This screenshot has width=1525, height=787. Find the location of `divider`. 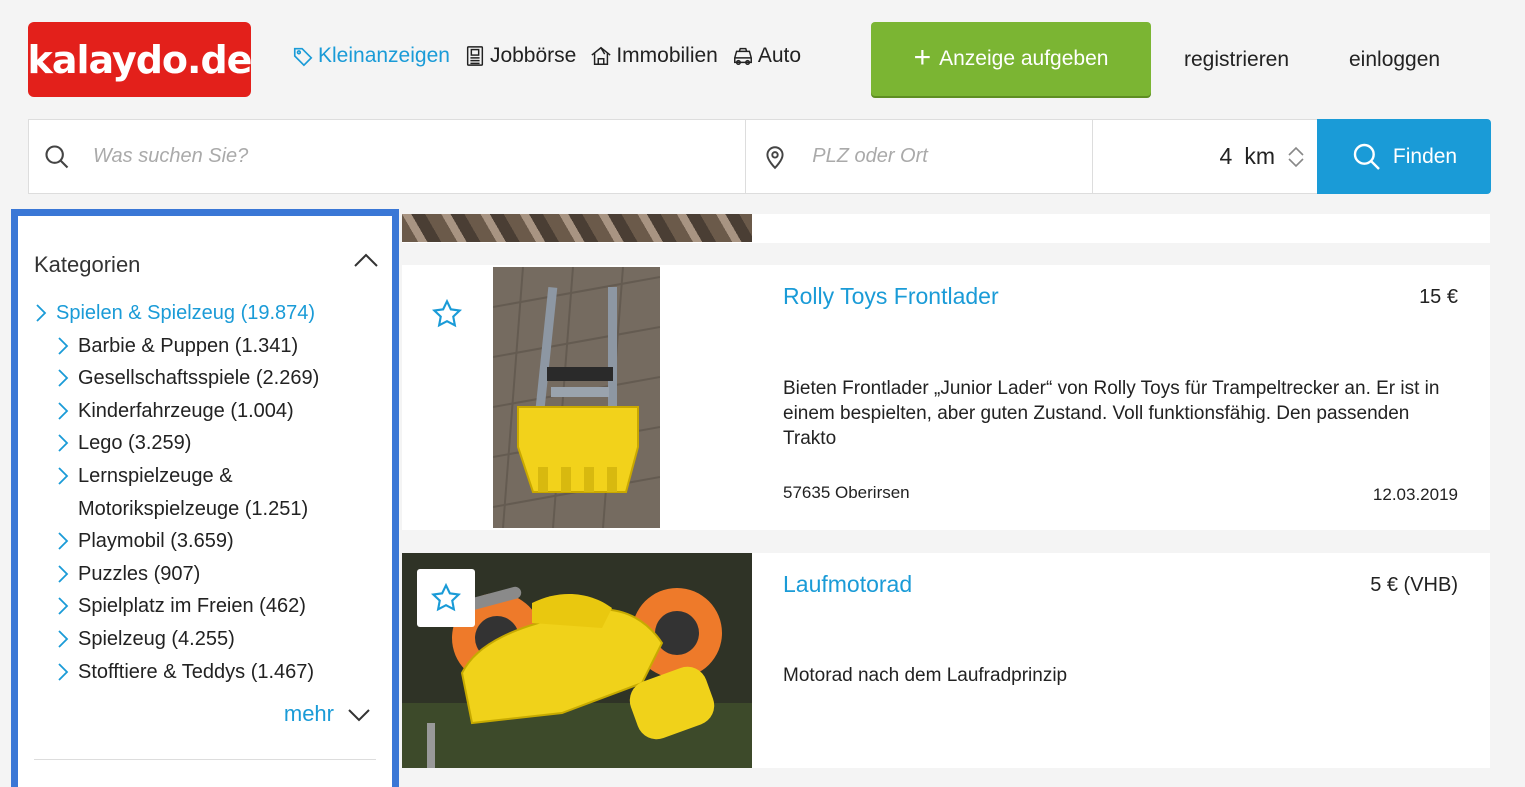

divider is located at coordinates (205, 759).